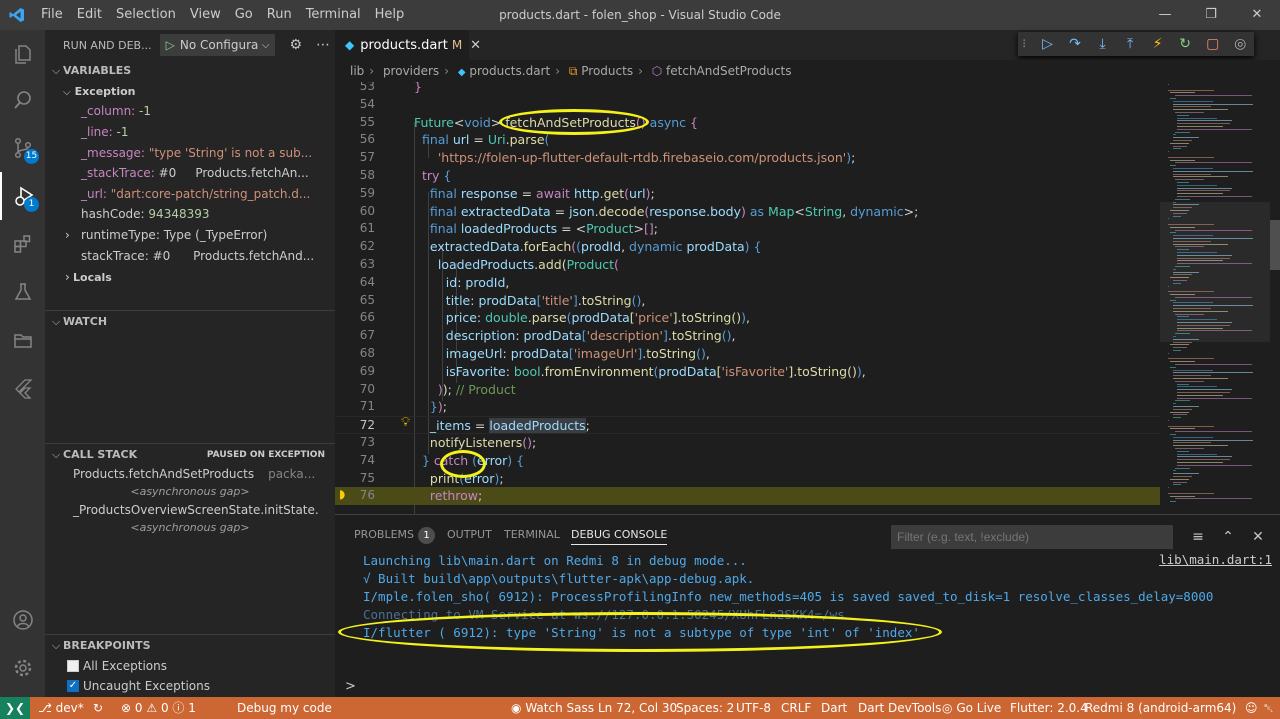 The width and height of the screenshot is (1280, 719). Describe the element at coordinates (1240, 44) in the screenshot. I see `devtools-icon: ◎` at that location.